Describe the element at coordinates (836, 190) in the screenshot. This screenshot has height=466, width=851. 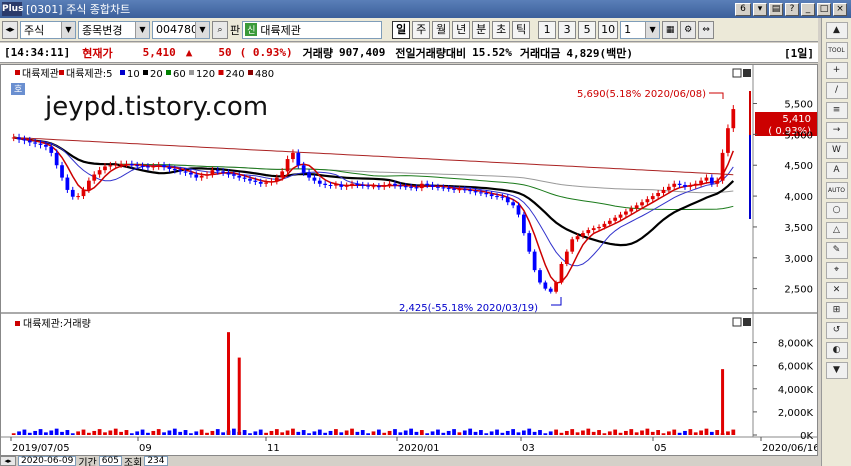
I see `auto-icon: AUTO` at that location.